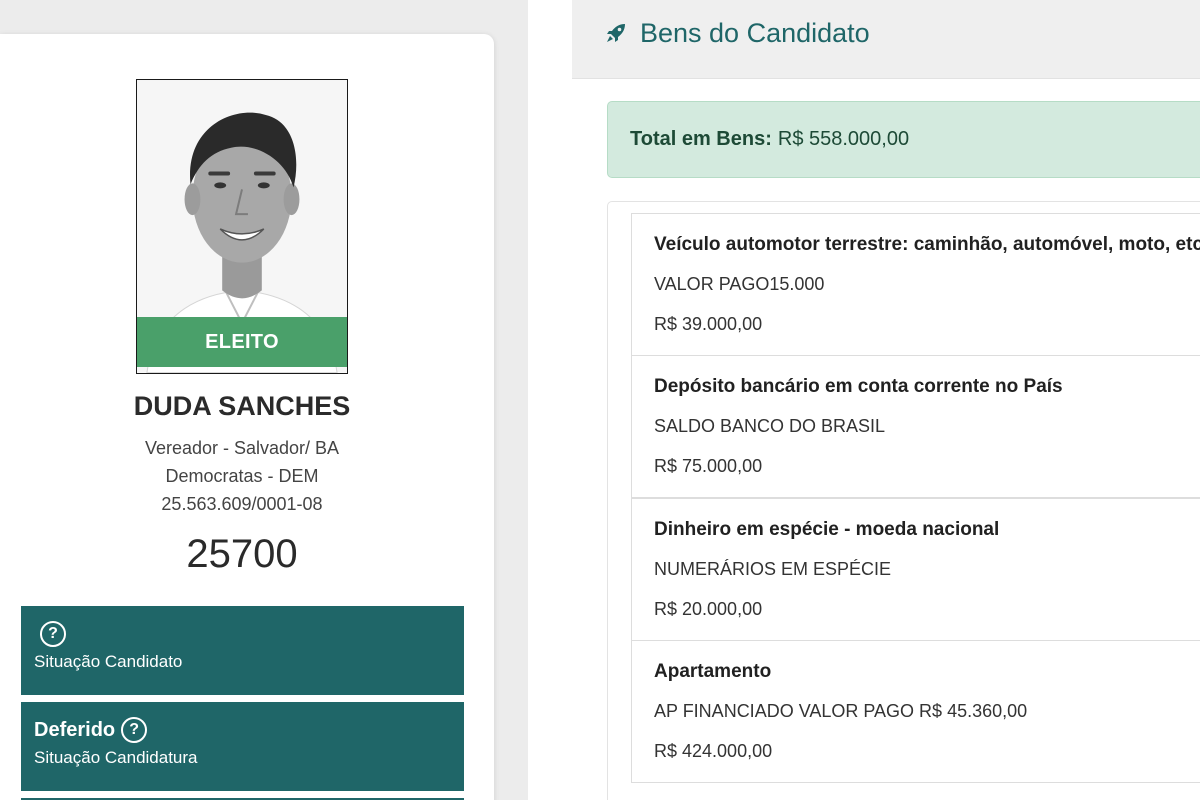 The height and width of the screenshot is (800, 1200). What do you see at coordinates (242, 406) in the screenshot?
I see `candidate-name: DUDA SANCHES` at bounding box center [242, 406].